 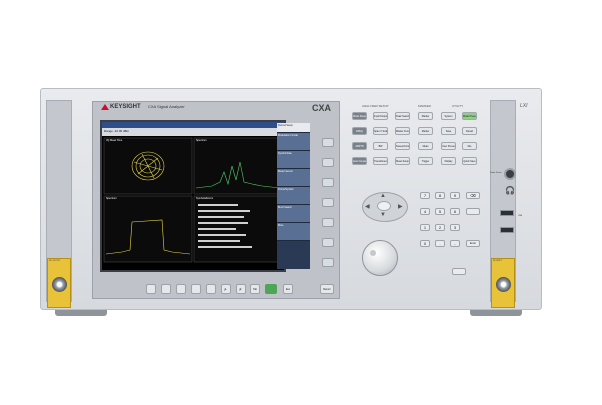 I want to click on enter-key: Enter, so click(x=473, y=243).